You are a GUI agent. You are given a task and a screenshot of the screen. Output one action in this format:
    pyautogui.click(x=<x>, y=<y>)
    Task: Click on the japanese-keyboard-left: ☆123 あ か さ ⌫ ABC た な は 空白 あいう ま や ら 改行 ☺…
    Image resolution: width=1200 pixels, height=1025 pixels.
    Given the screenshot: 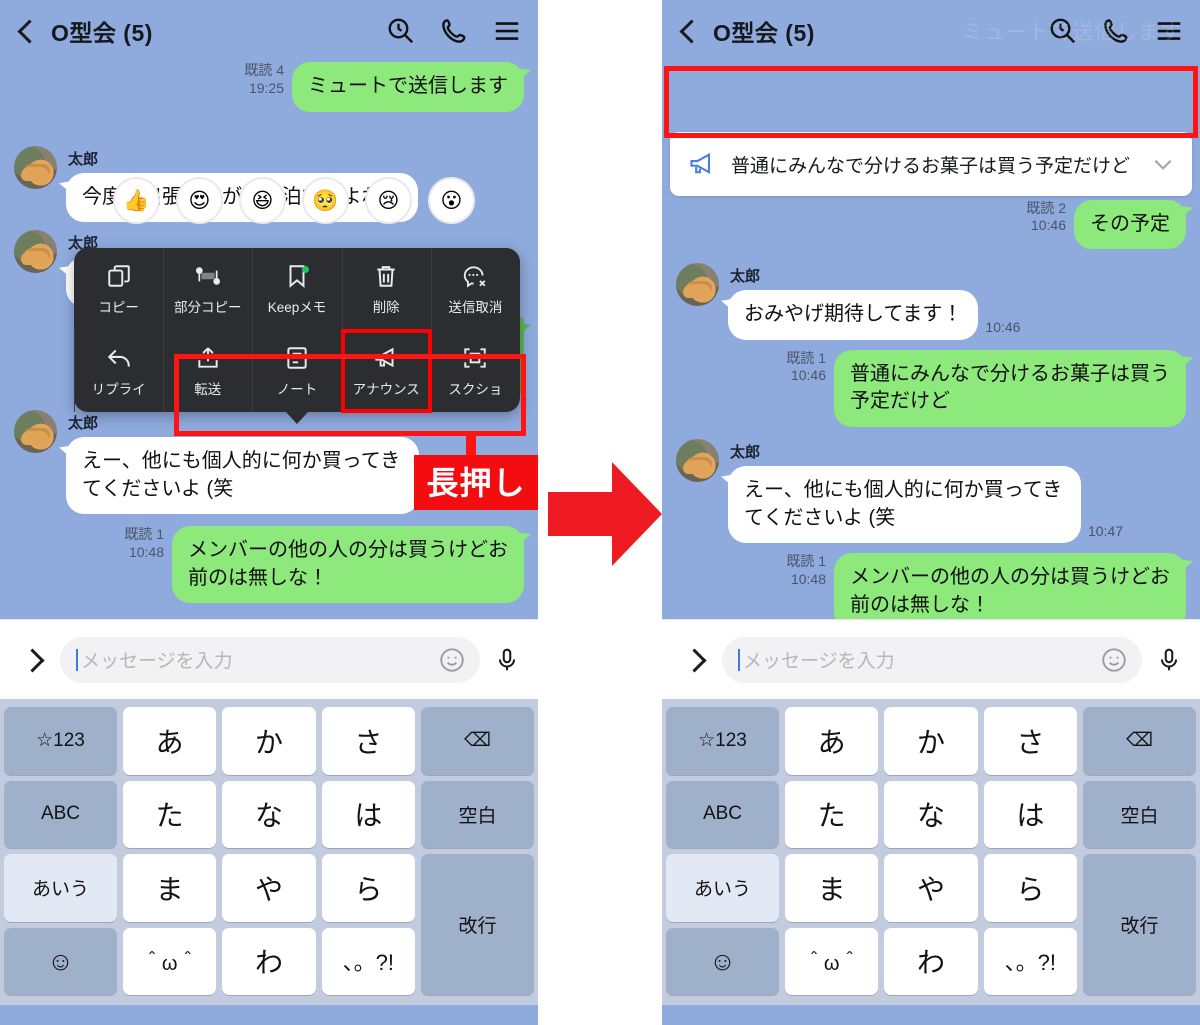 What is the action you would take?
    pyautogui.click(x=269, y=852)
    